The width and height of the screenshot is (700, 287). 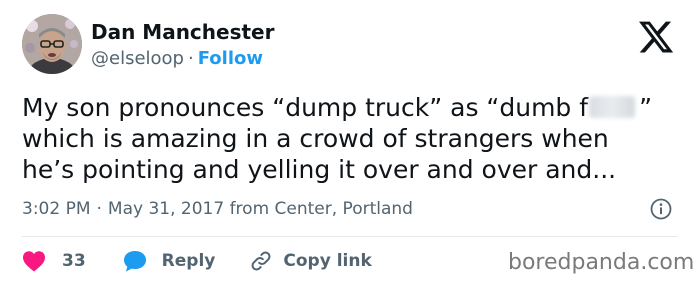 I want to click on heart-icon, so click(x=34, y=261).